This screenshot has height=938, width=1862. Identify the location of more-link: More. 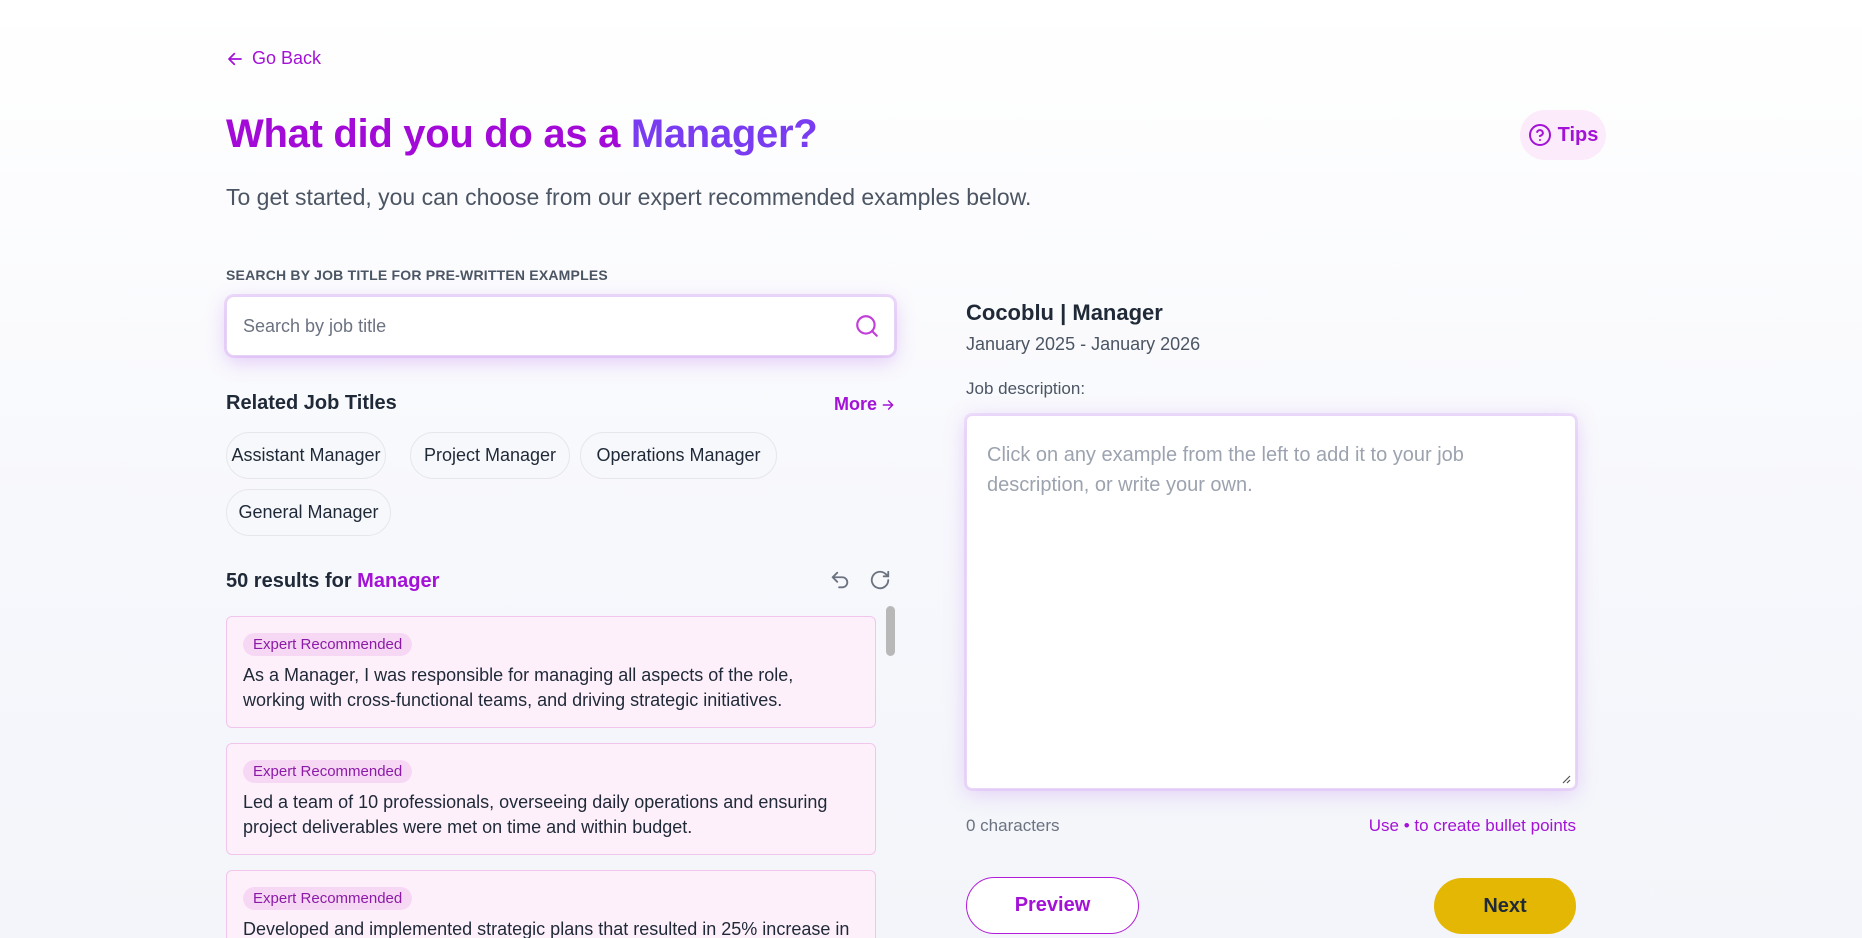
(864, 404).